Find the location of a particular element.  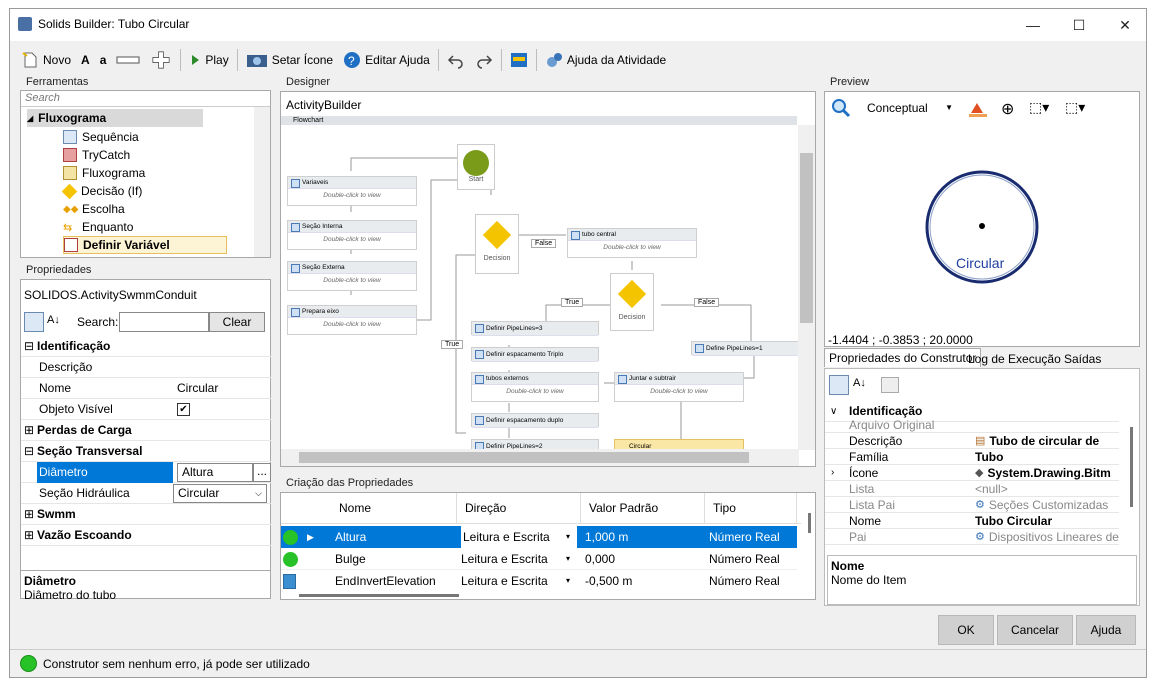

prop-row-swmm: ⊞ Swmm is located at coordinates (146, 514).